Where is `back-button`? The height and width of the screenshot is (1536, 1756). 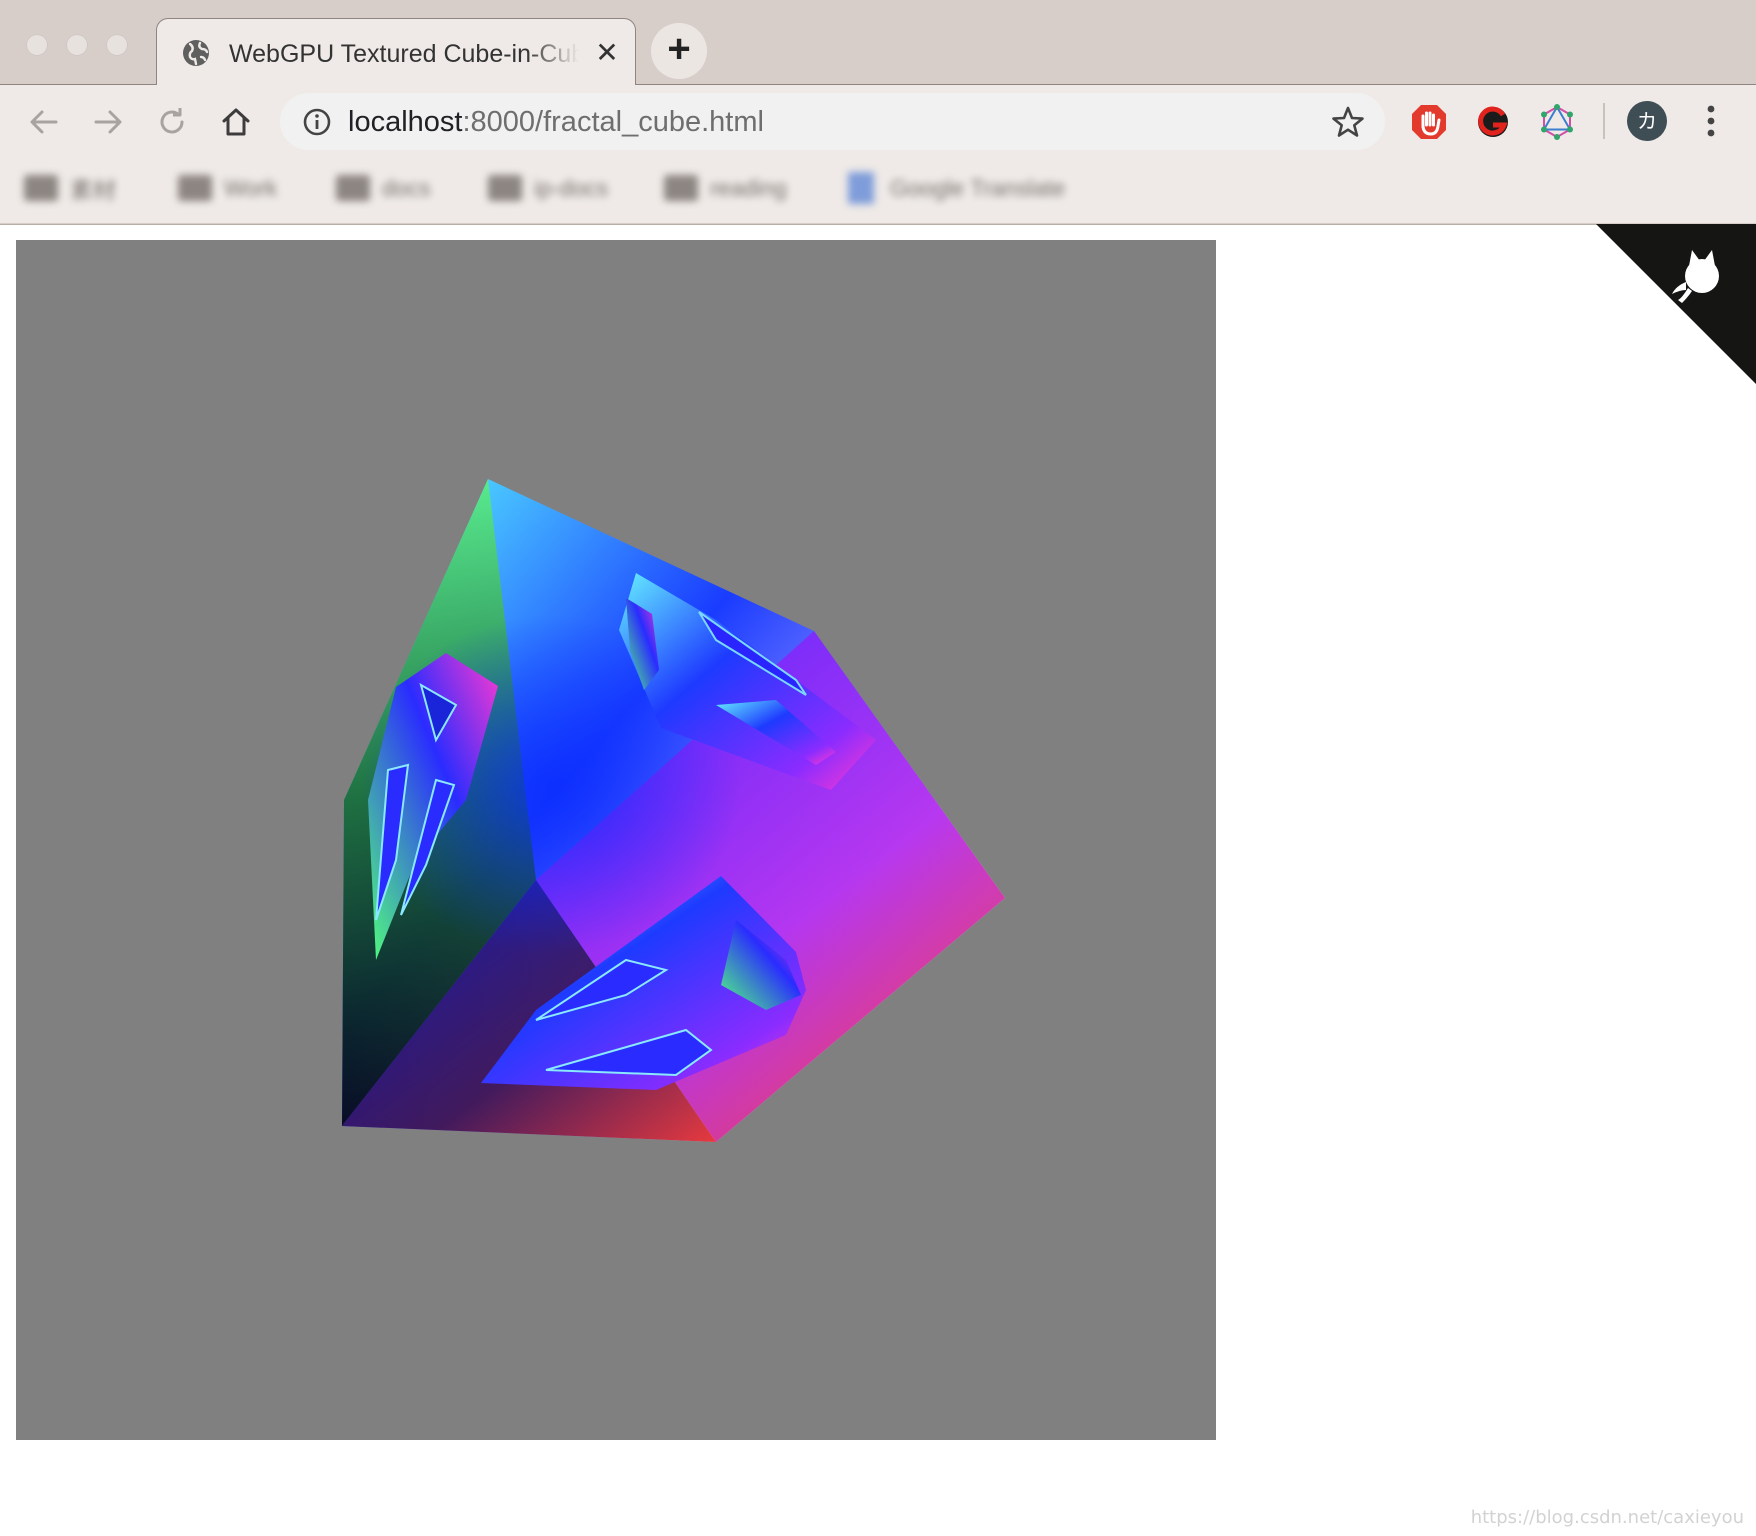 back-button is located at coordinates (44, 122).